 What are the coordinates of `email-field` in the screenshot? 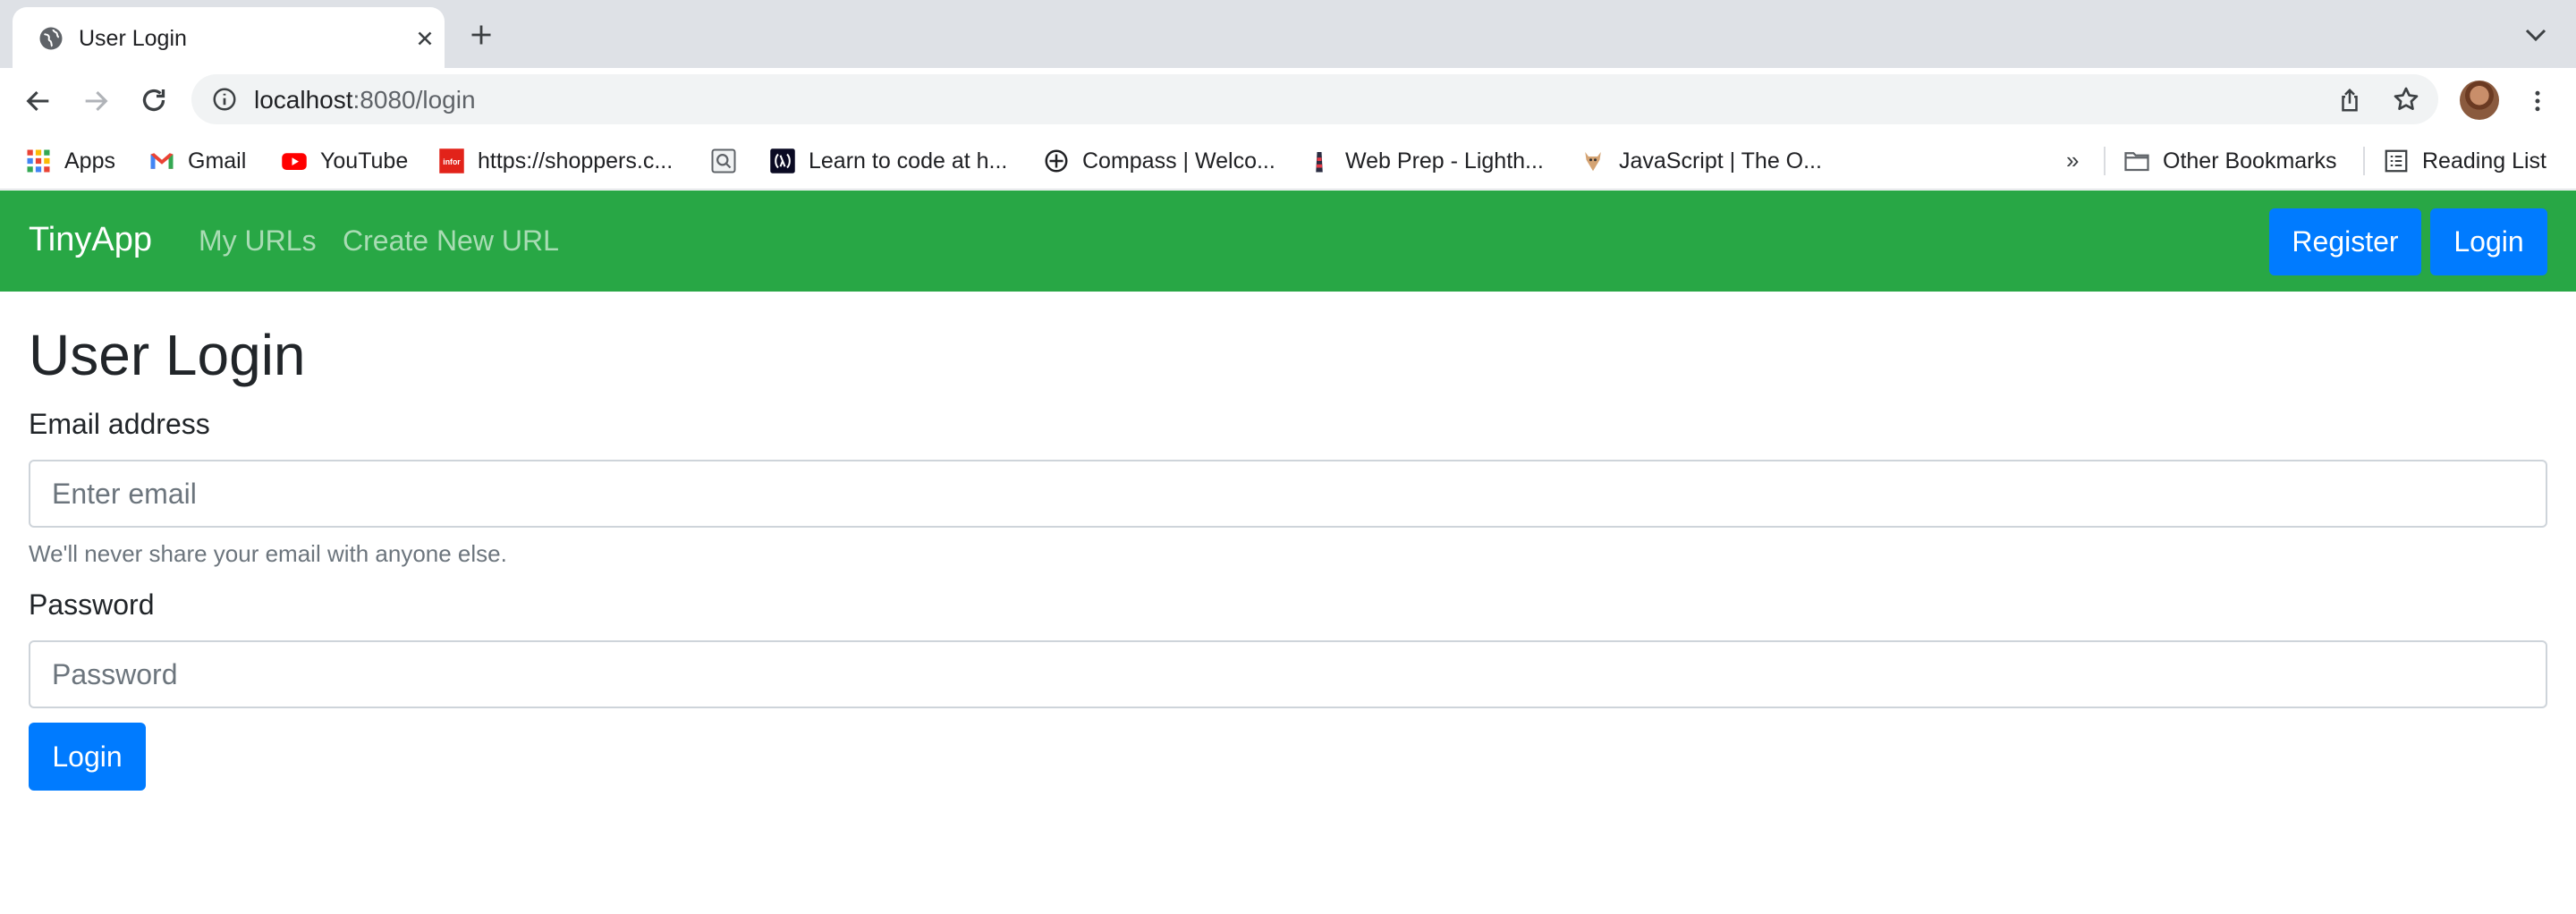 It's located at (1288, 494).